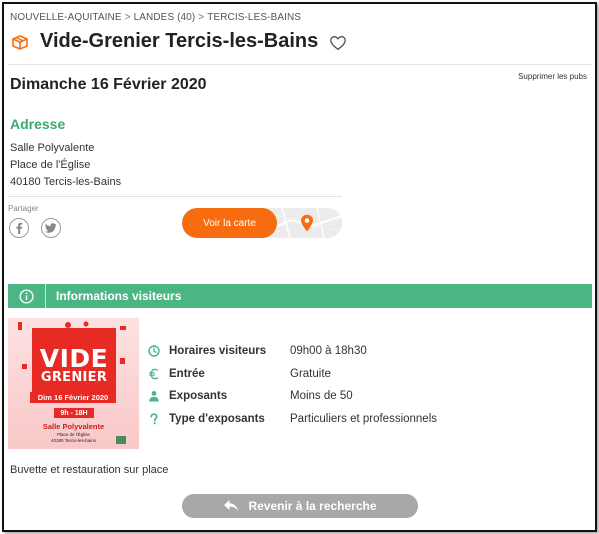 This screenshot has width=599, height=534. I want to click on twitter-share-button, so click(51, 228).